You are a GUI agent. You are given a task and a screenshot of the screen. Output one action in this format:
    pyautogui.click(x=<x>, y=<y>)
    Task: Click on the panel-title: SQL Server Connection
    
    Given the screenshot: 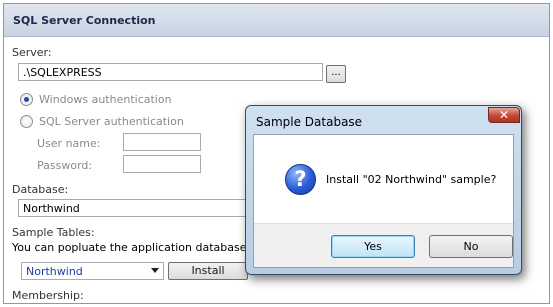 What is the action you would take?
    pyautogui.click(x=84, y=20)
    